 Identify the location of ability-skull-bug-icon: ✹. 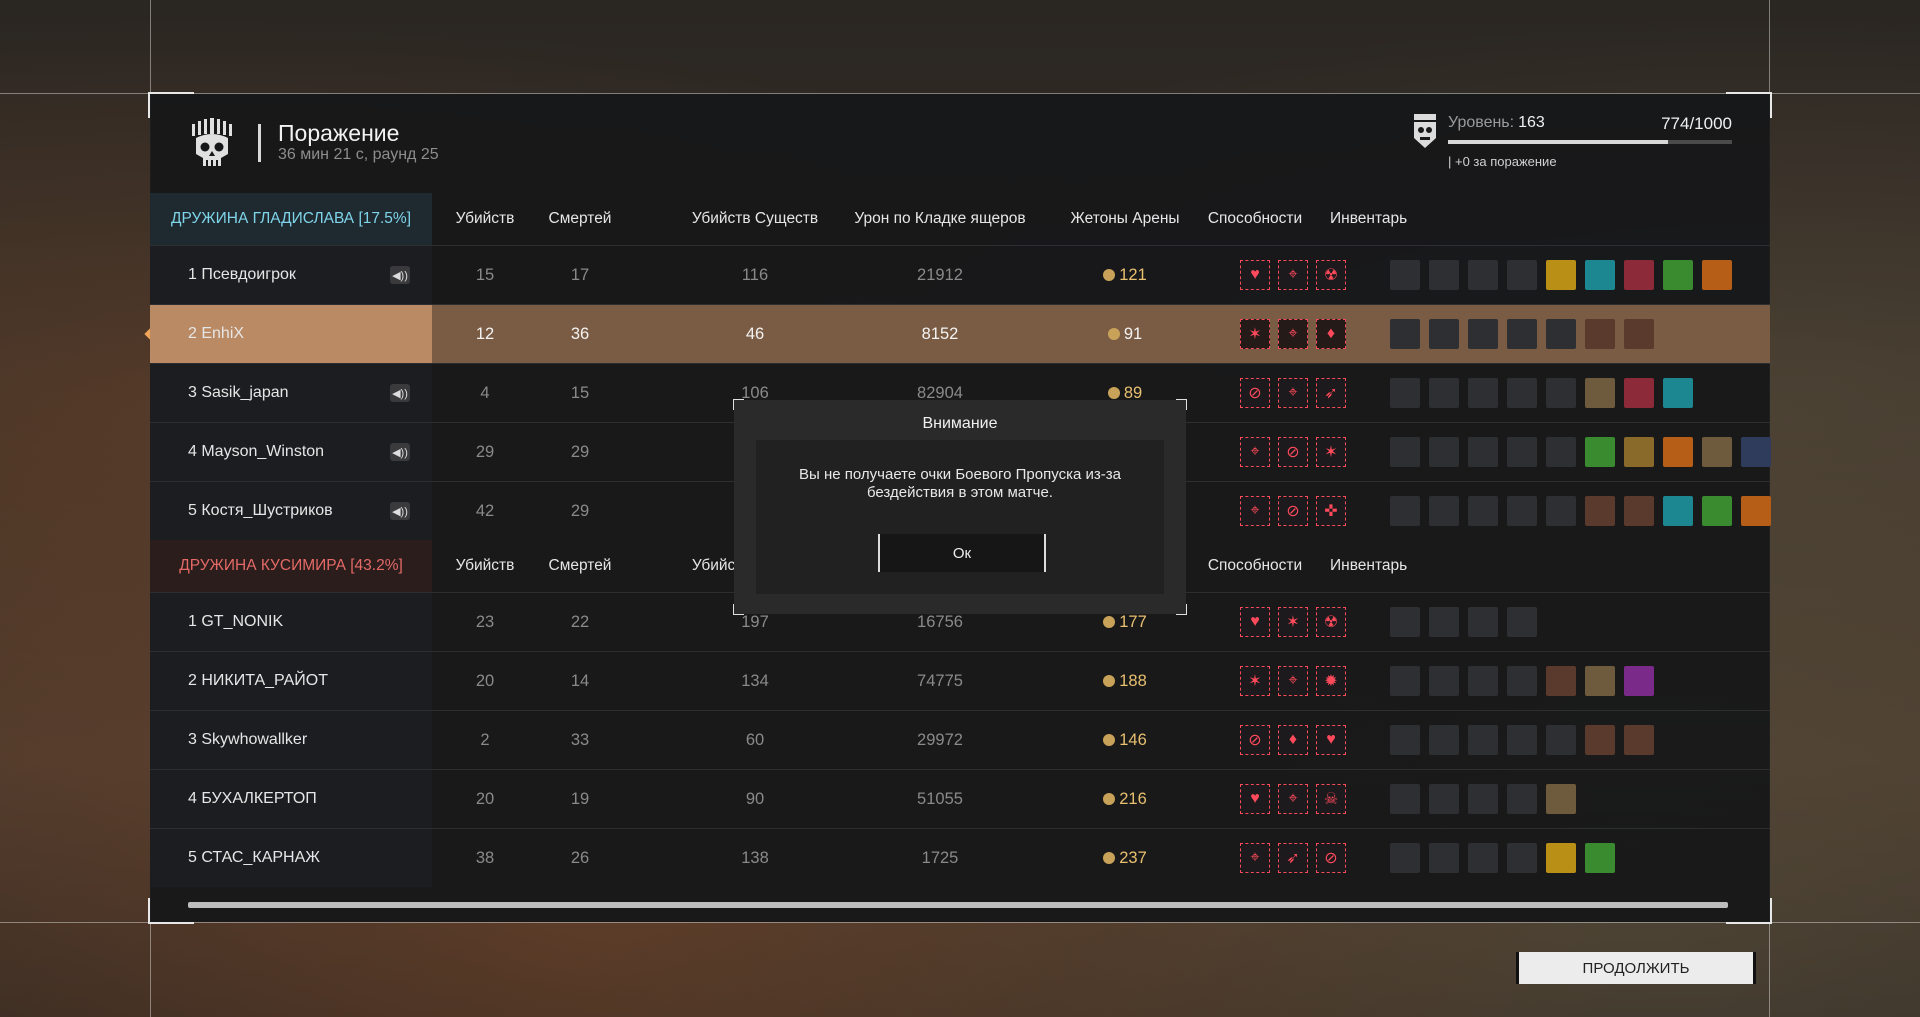
(1331, 681).